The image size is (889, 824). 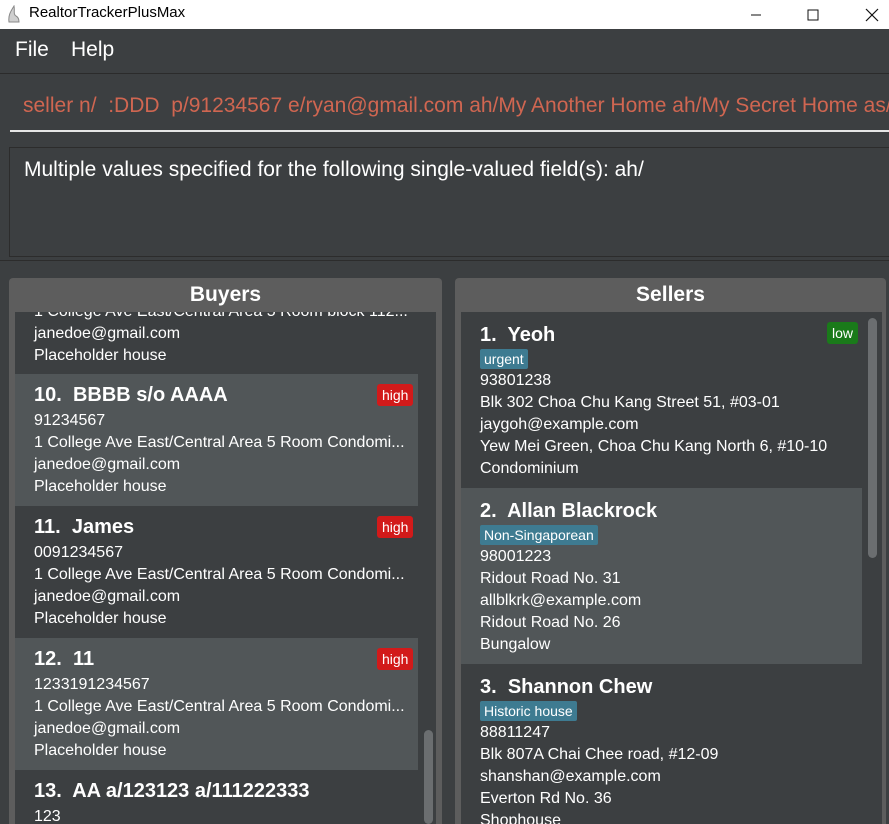 I want to click on maximize-icon, so click(x=813, y=14).